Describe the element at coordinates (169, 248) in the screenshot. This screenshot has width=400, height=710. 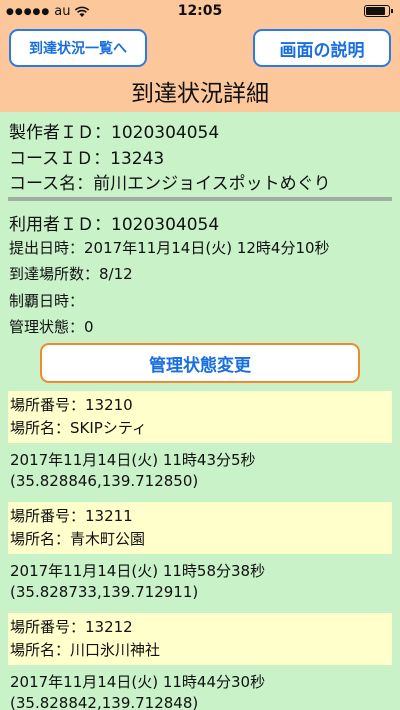
I see `submitted-datetime: 提出日時：2017年11月14日(火) 12時4分10秒` at that location.